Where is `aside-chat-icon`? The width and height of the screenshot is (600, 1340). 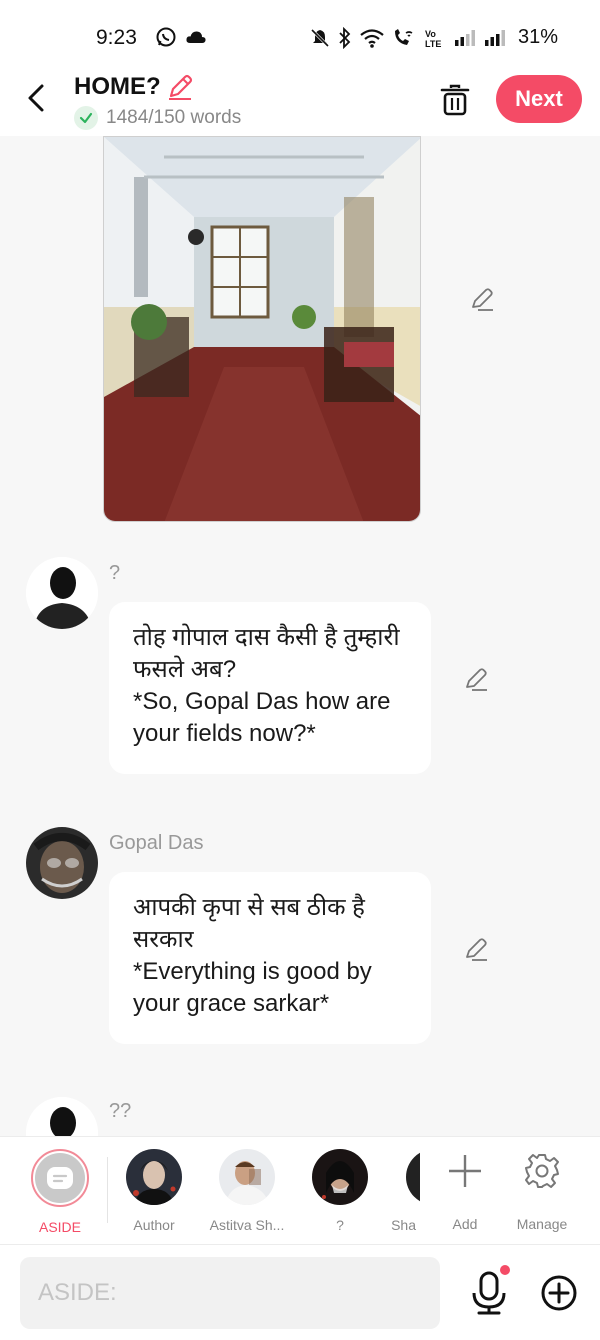 aside-chat-icon is located at coordinates (60, 1178).